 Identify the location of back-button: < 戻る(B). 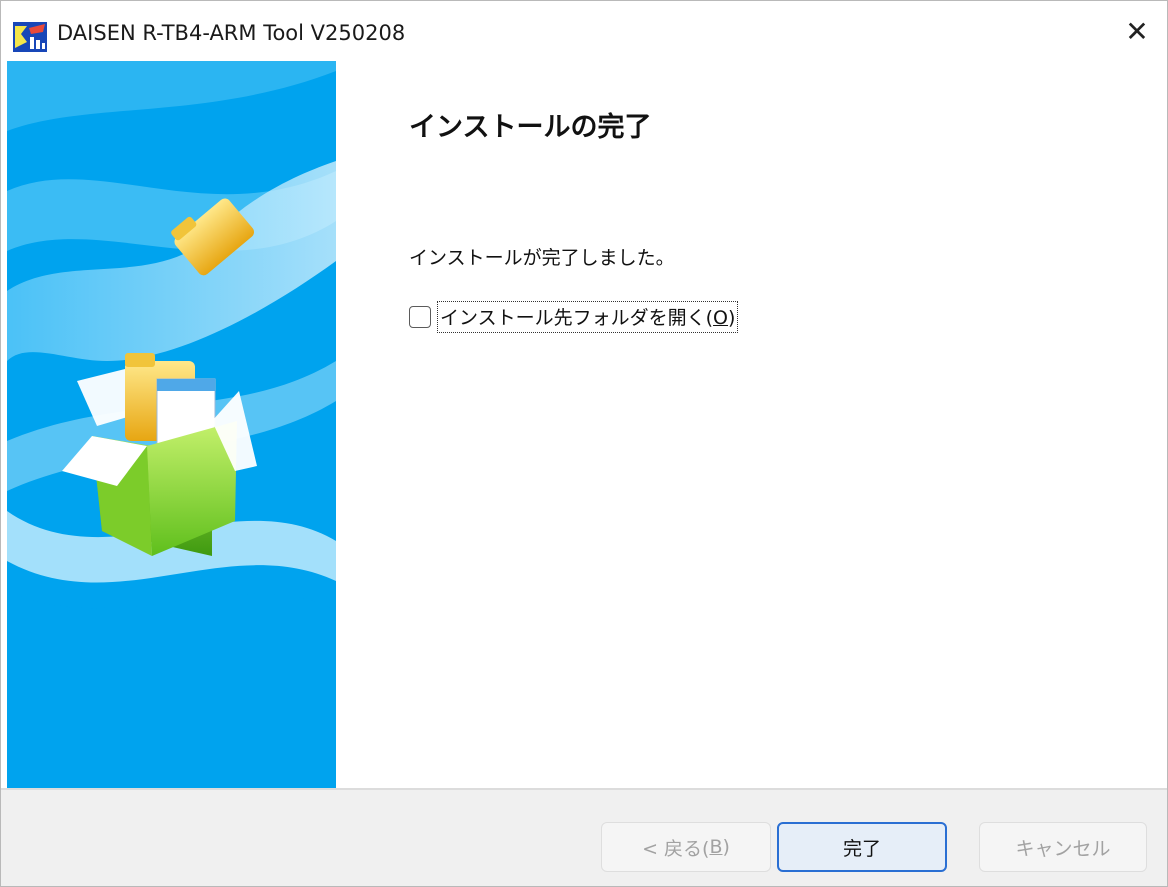
(686, 847).